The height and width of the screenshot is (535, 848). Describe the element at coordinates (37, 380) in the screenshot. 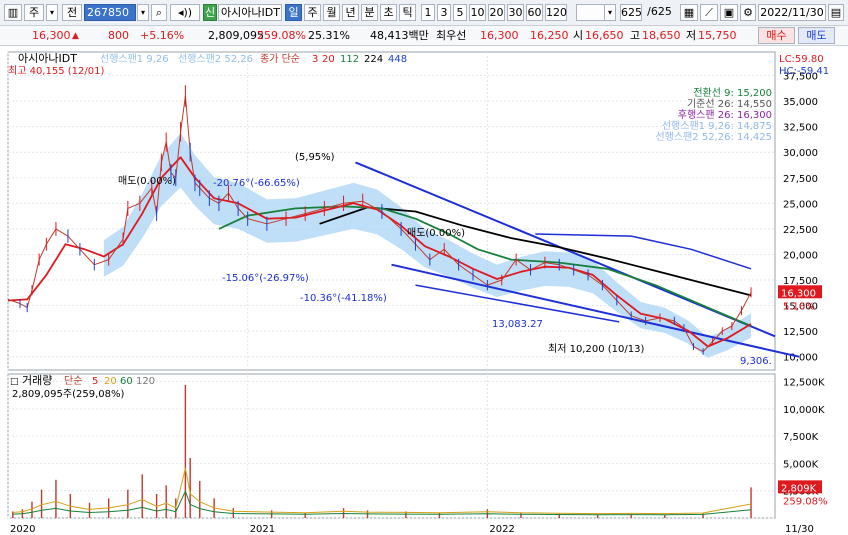

I see `volume-title: 거래량` at that location.